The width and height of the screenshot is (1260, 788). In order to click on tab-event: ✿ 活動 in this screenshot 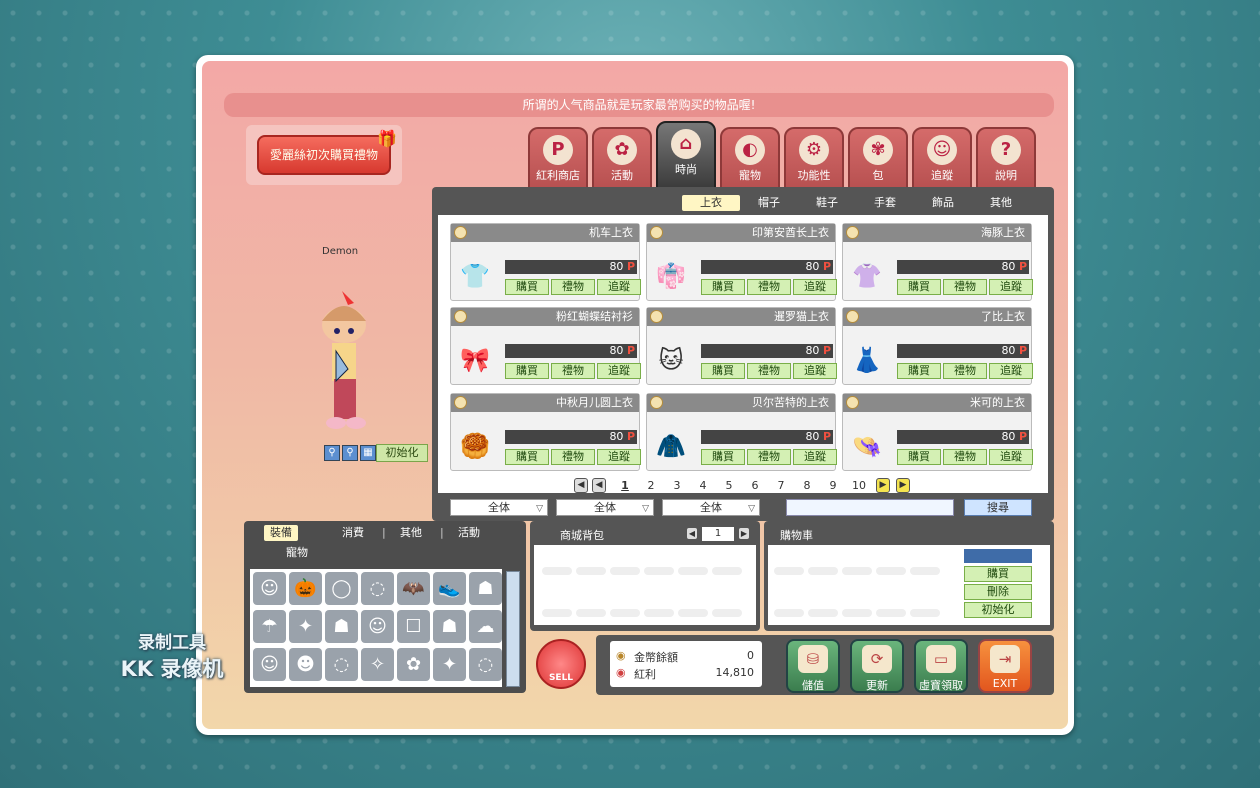, I will do `click(622, 158)`.